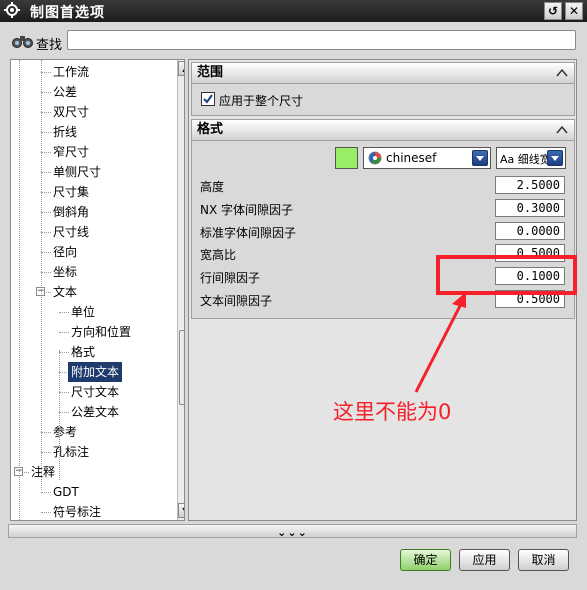 Image resolution: width=587 pixels, height=590 pixels. What do you see at coordinates (530, 185) in the screenshot?
I see `format-field-input: 2.5000` at bounding box center [530, 185].